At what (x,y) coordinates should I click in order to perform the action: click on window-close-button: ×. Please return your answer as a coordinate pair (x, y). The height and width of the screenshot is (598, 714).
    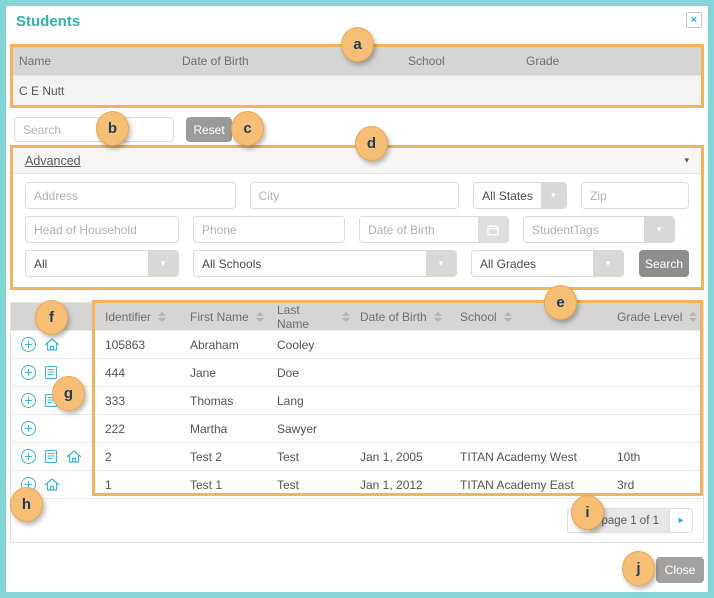
    Looking at the image, I should click on (694, 20).